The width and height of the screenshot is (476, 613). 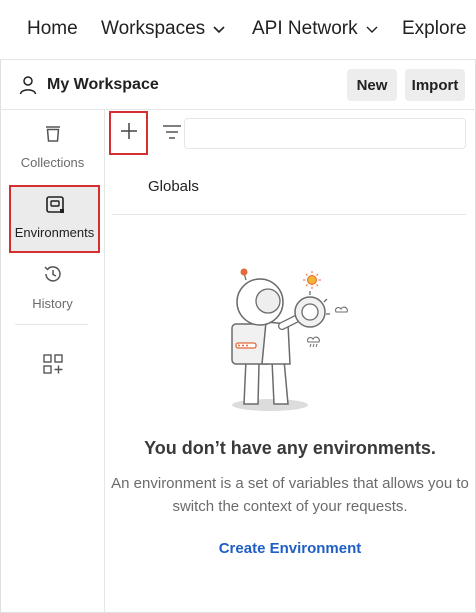 I want to click on nav-api-network-menu: API Network, so click(x=315, y=29).